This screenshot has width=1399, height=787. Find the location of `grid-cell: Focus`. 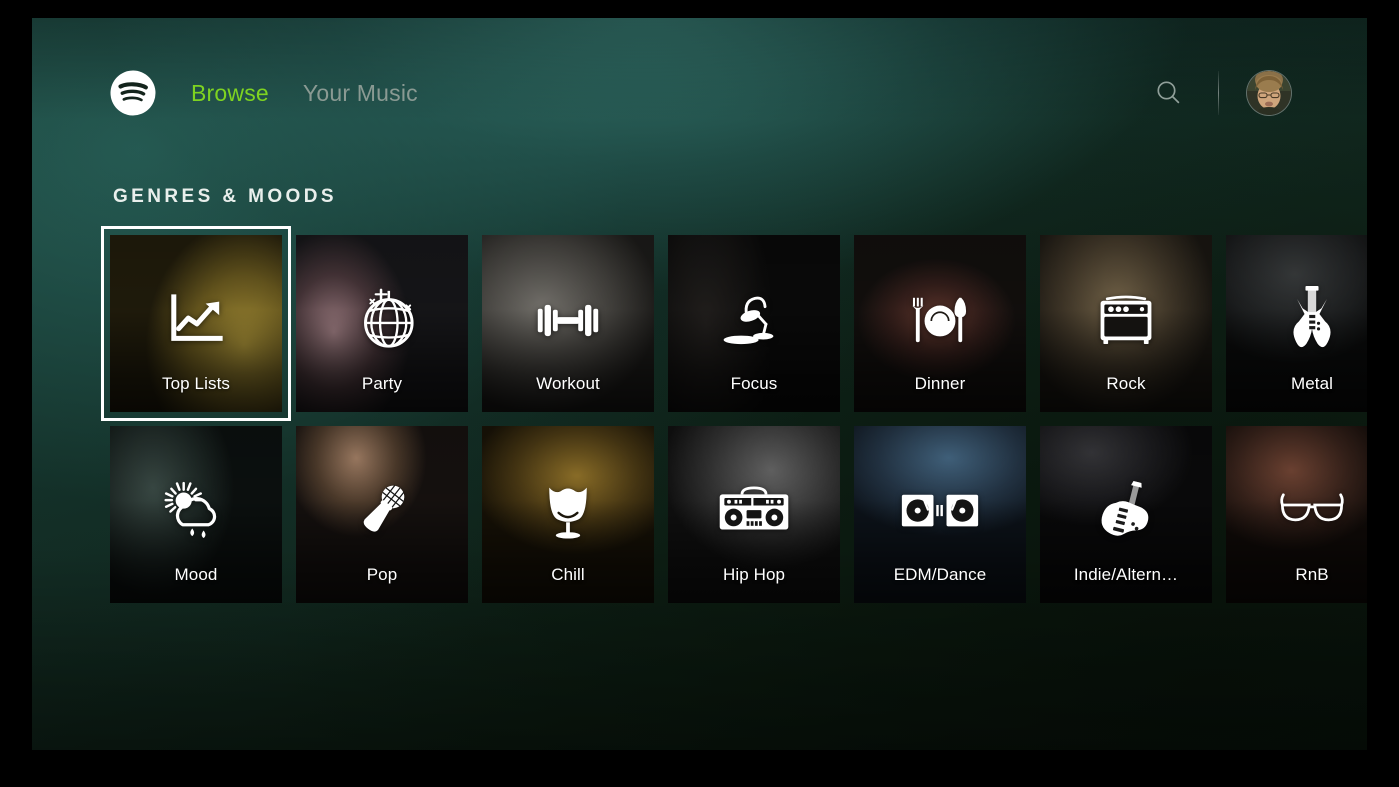

grid-cell: Focus is located at coordinates (754, 323).